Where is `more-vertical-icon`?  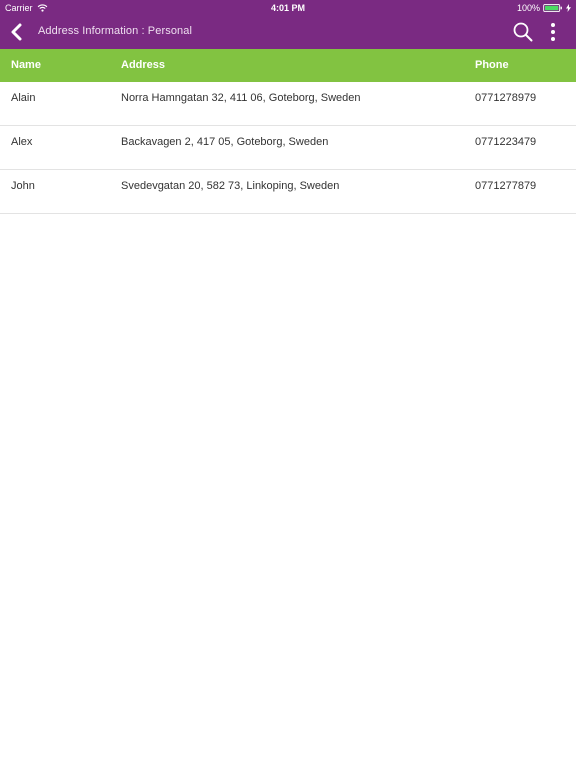 more-vertical-icon is located at coordinates (553, 32).